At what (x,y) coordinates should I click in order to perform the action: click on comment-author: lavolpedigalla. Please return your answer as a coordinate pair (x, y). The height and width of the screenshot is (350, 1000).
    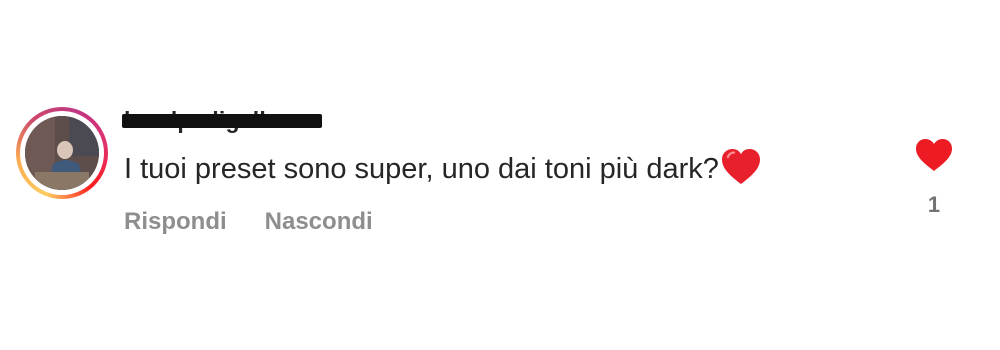
    Looking at the image, I should click on (222, 120).